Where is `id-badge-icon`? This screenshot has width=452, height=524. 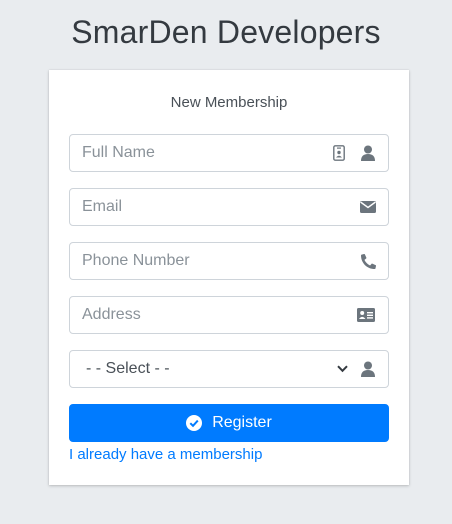 id-badge-icon is located at coordinates (339, 153).